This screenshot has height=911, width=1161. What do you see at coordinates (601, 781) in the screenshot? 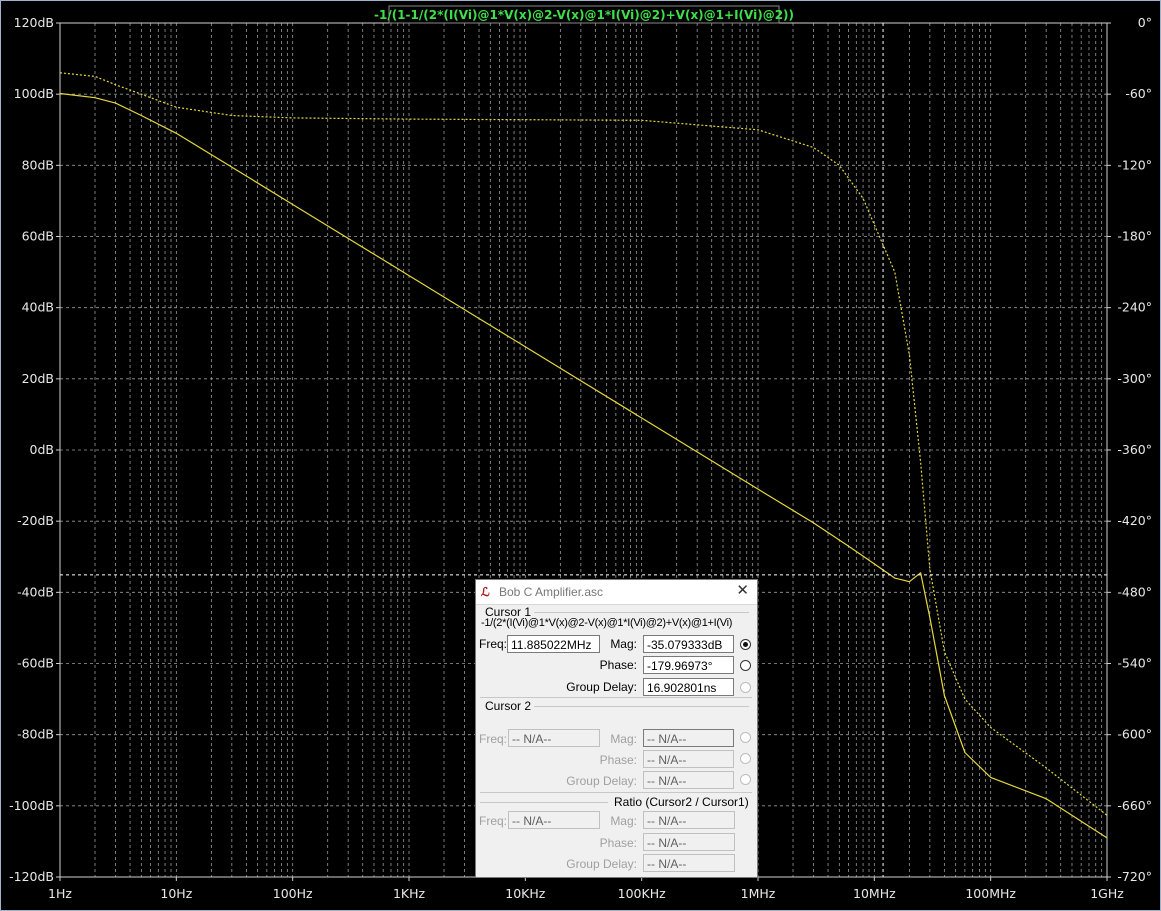
I see `cursor2-gd-label: Group Delay:` at bounding box center [601, 781].